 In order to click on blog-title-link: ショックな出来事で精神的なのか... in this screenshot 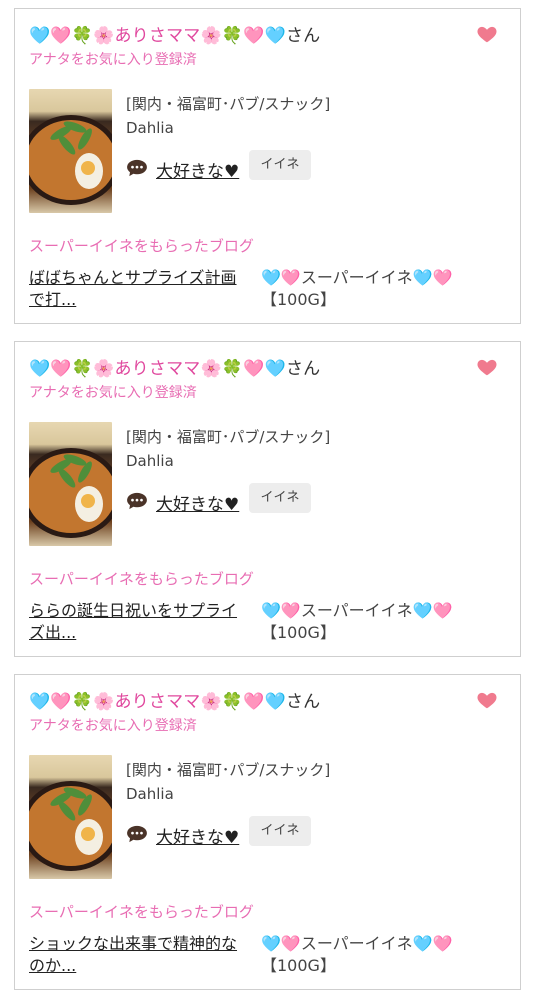, I will do `click(140, 955)`.